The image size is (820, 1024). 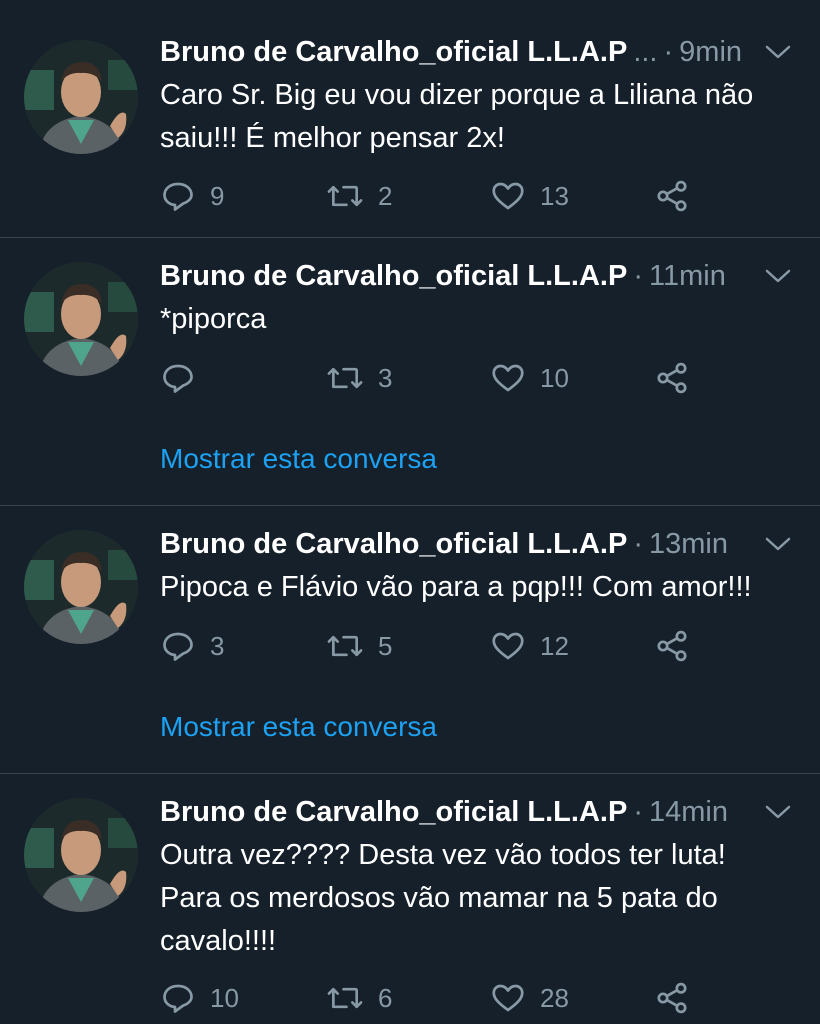 I want to click on reply-button: 3, so click(x=192, y=646).